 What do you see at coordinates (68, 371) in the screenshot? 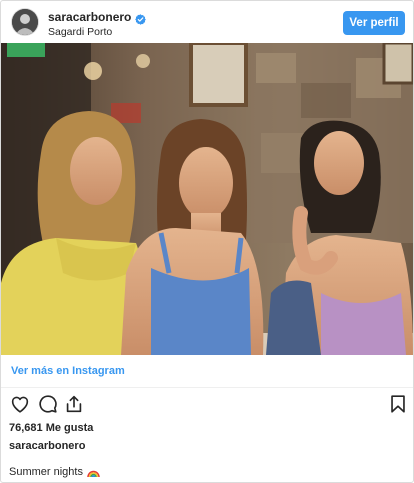
I see `view-more-link: Ver más en Instagram` at bounding box center [68, 371].